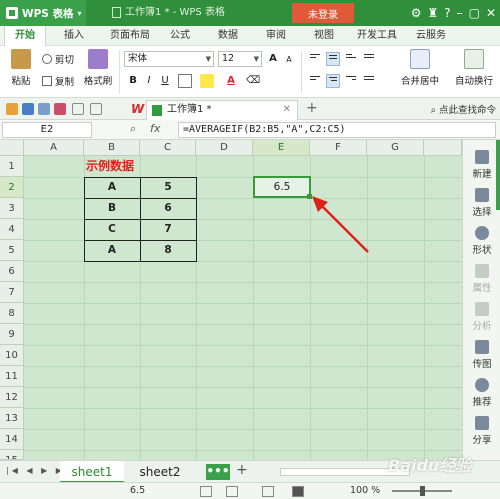 This screenshot has width=500, height=499. I want to click on shirt-icon: ♜, so click(432, 13).